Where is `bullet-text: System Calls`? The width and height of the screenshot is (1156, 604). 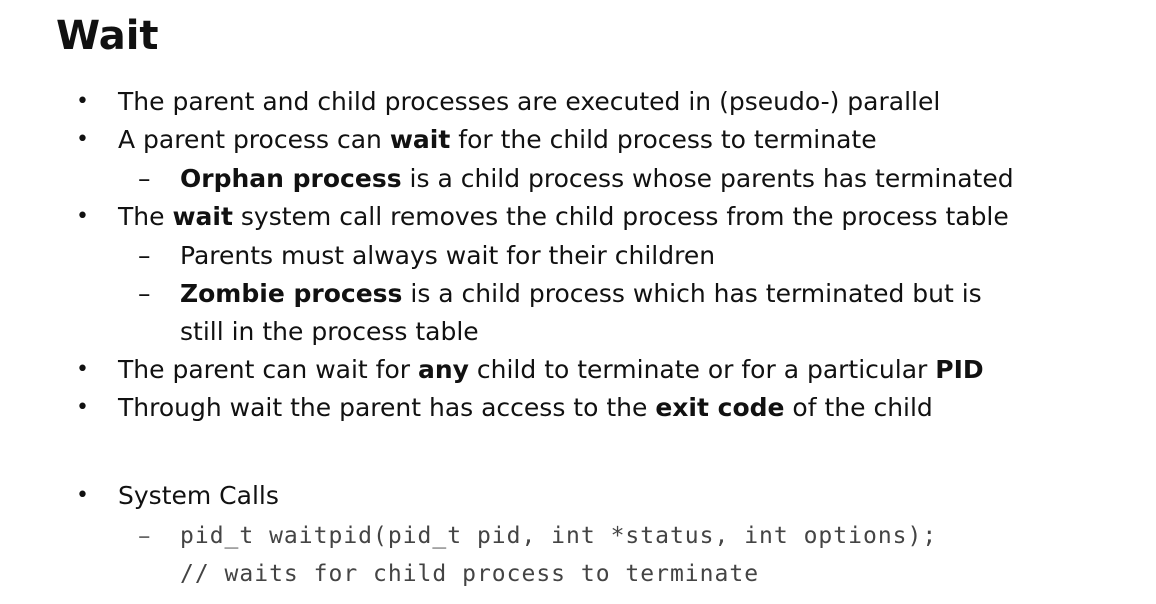 bullet-text: System Calls is located at coordinates (198, 495).